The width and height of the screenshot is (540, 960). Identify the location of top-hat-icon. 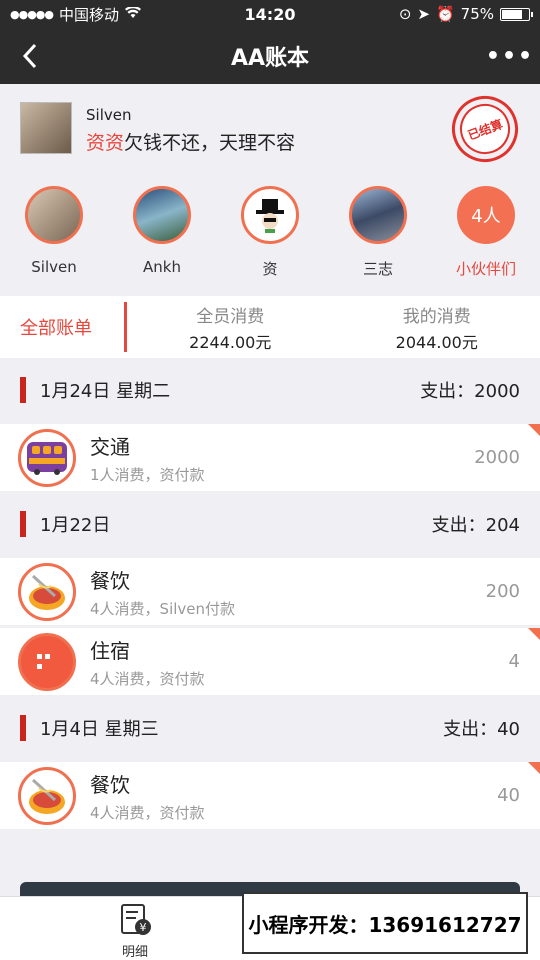
(270, 216).